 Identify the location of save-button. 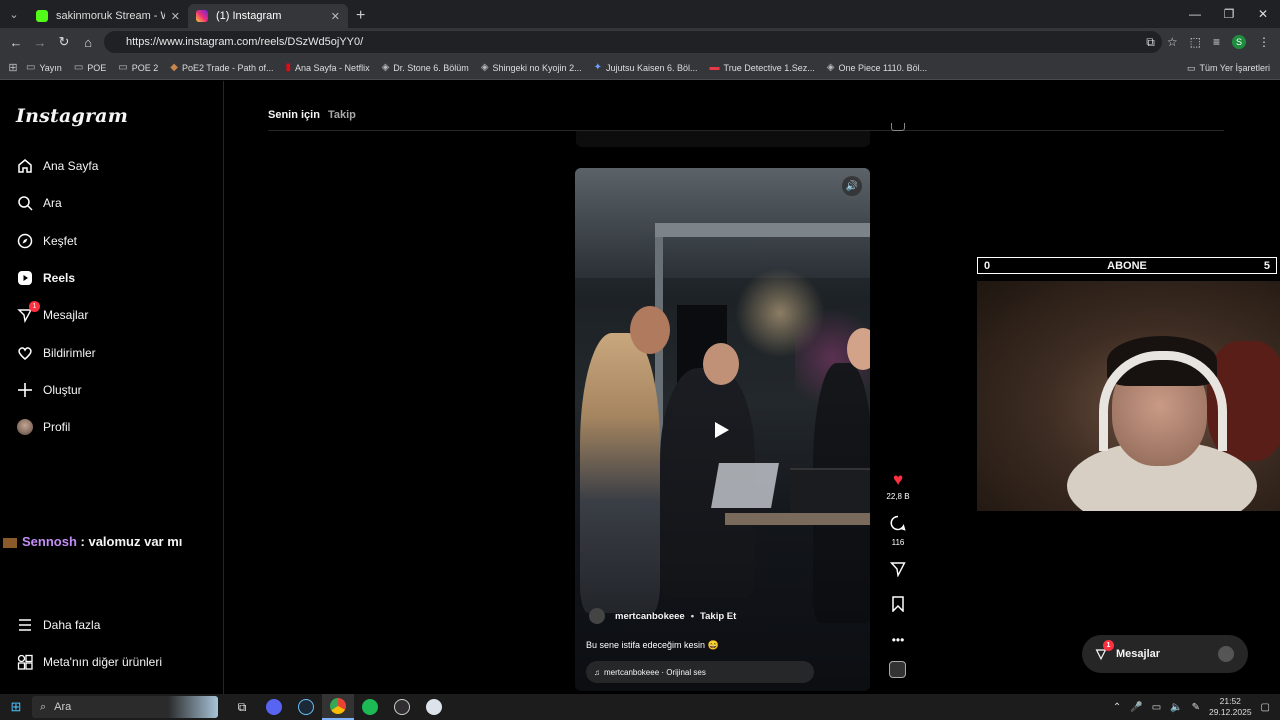
(898, 607).